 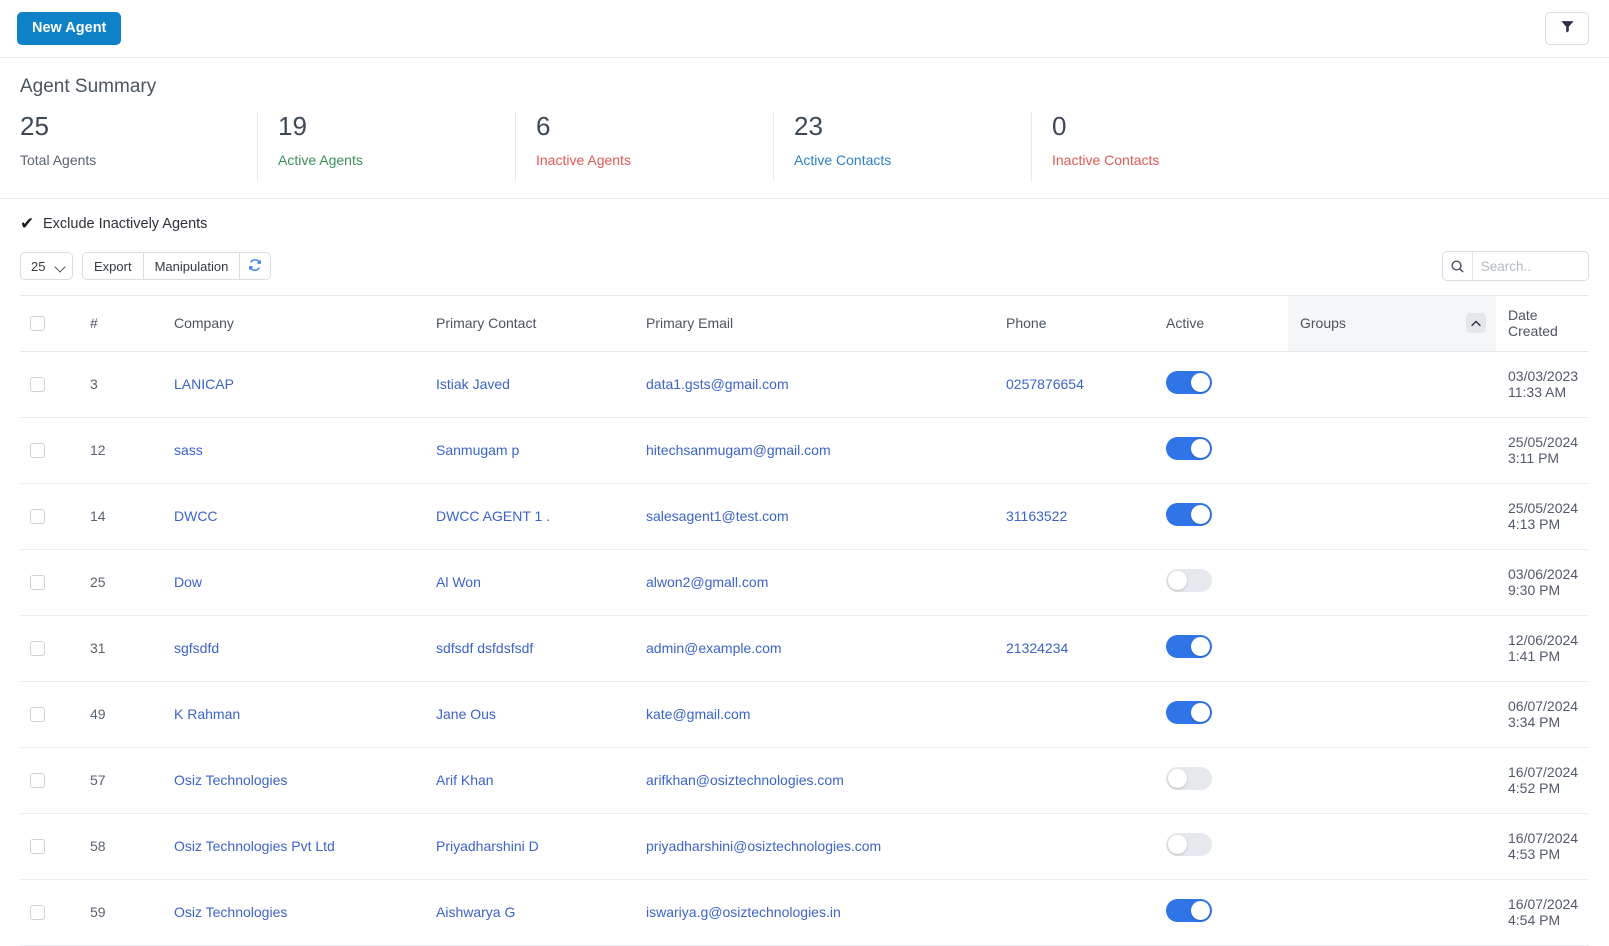 What do you see at coordinates (1542, 323) in the screenshot?
I see `column-header-date-created: Date Created` at bounding box center [1542, 323].